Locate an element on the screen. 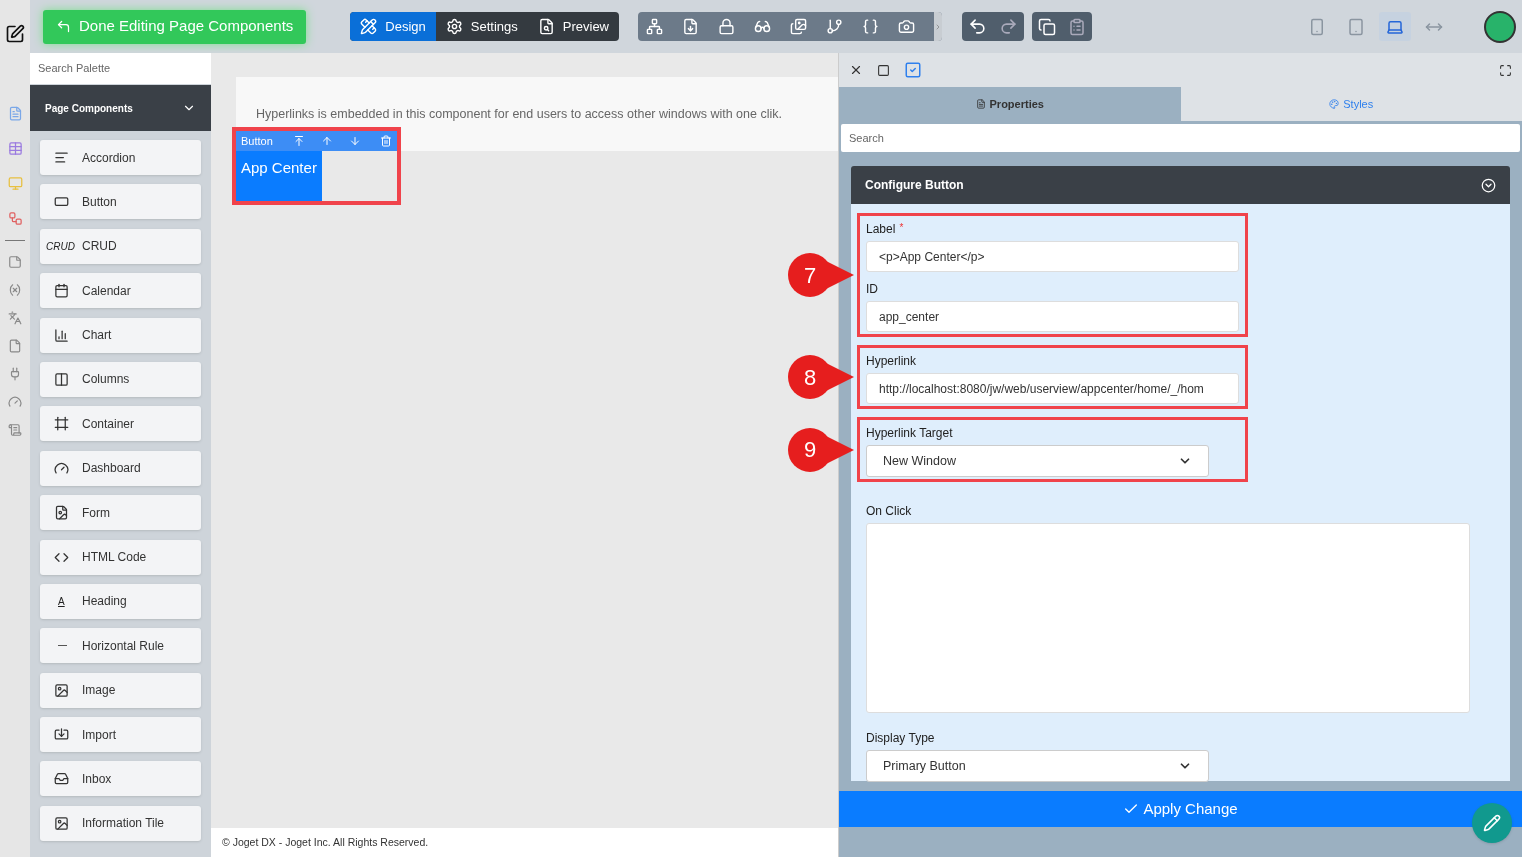 The height and width of the screenshot is (857, 1522). palette-item-label: Heading is located at coordinates (104, 602).